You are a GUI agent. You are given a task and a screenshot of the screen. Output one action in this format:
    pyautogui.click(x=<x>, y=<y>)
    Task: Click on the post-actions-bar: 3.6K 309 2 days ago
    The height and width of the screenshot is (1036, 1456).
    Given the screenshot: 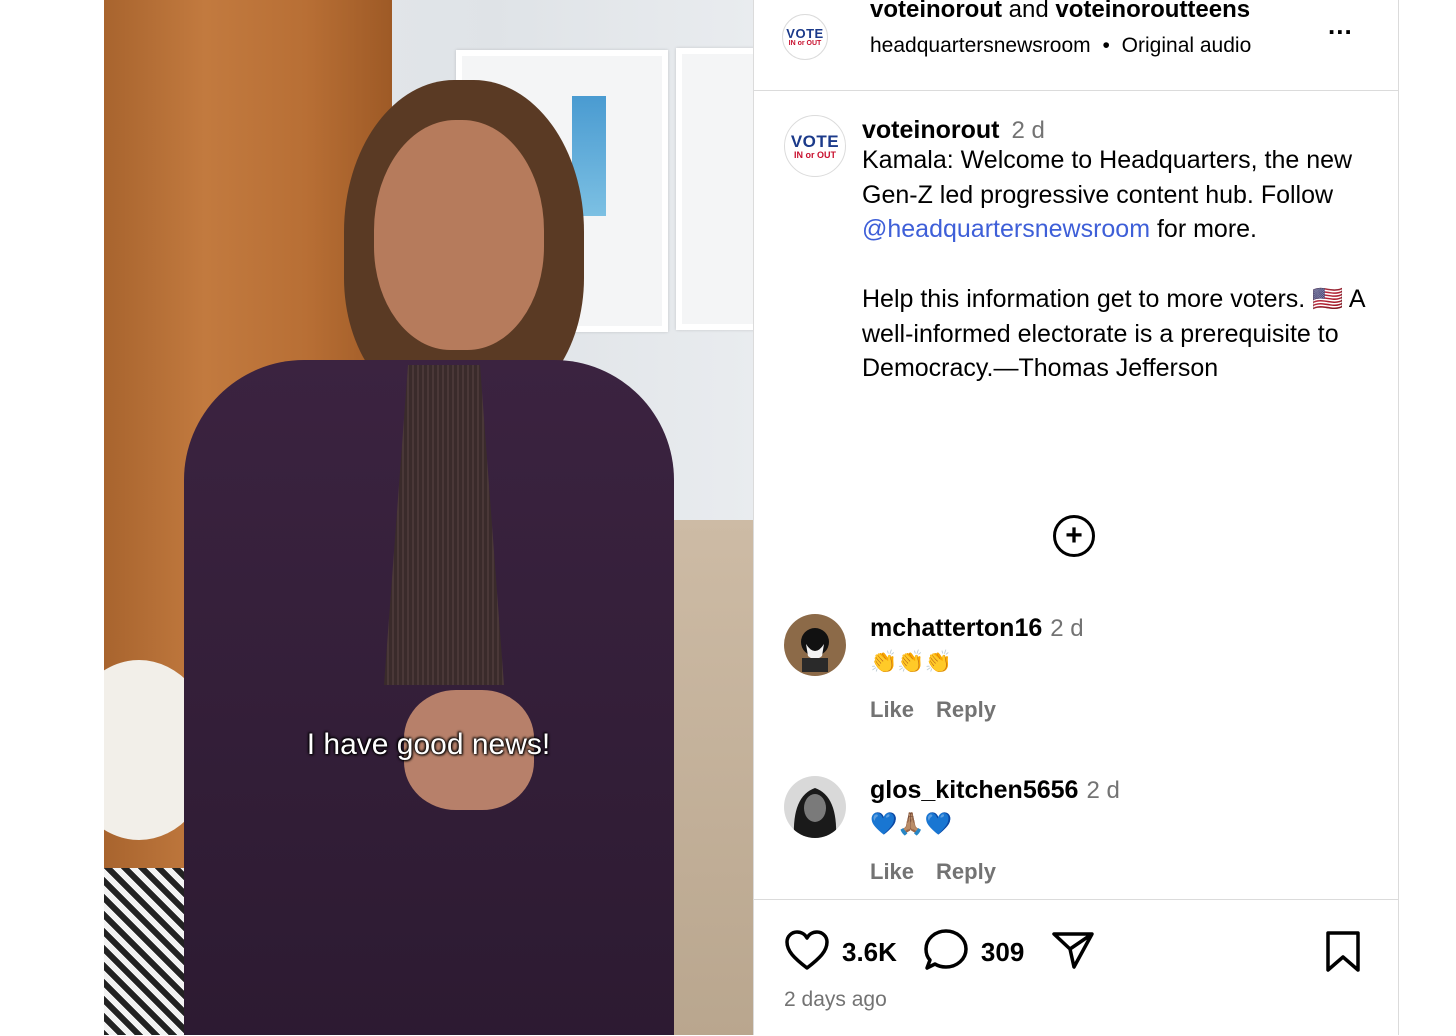 What is the action you would take?
    pyautogui.click(x=1076, y=967)
    